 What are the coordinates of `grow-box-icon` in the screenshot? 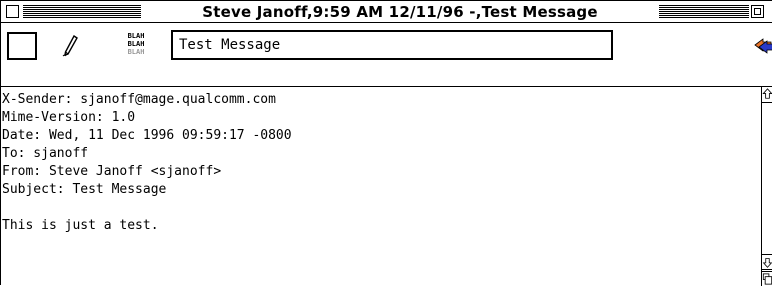 It's located at (767, 278).